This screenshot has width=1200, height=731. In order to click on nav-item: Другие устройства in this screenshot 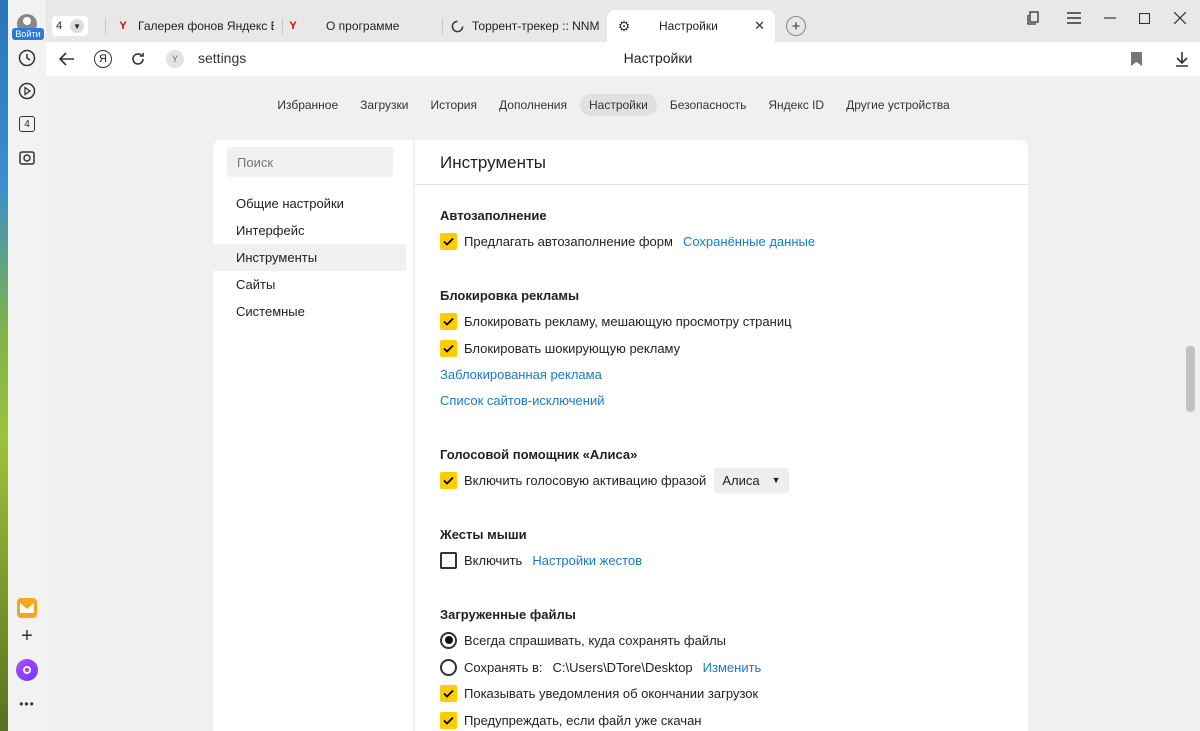, I will do `click(898, 105)`.